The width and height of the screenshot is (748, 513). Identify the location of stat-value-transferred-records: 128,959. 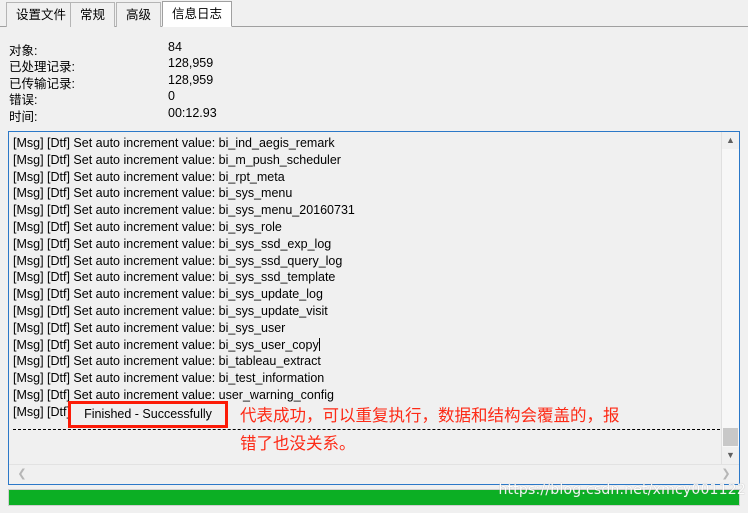
(191, 79).